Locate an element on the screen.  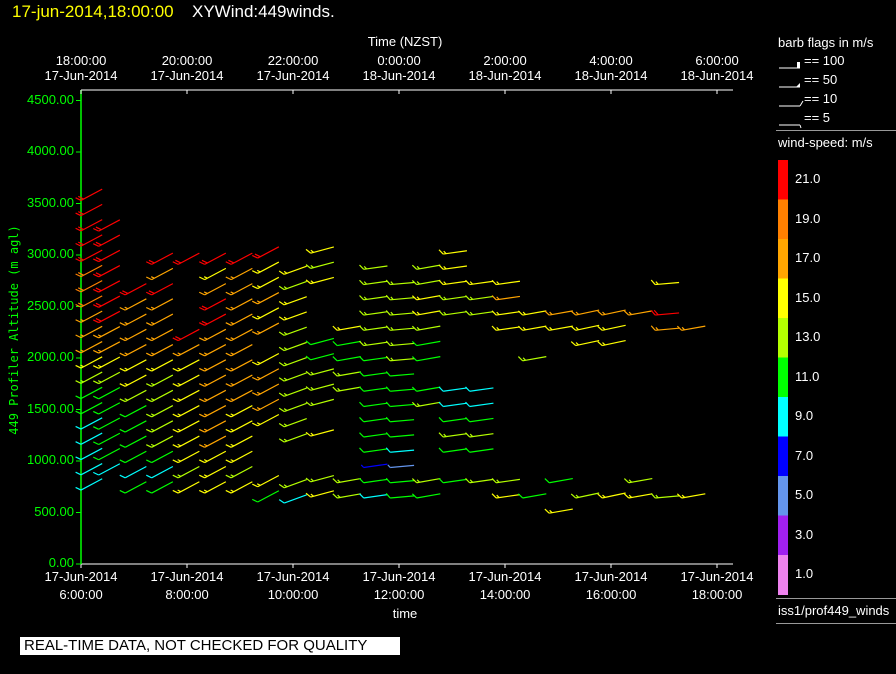
colorbar-swatch is located at coordinates (783, 298).